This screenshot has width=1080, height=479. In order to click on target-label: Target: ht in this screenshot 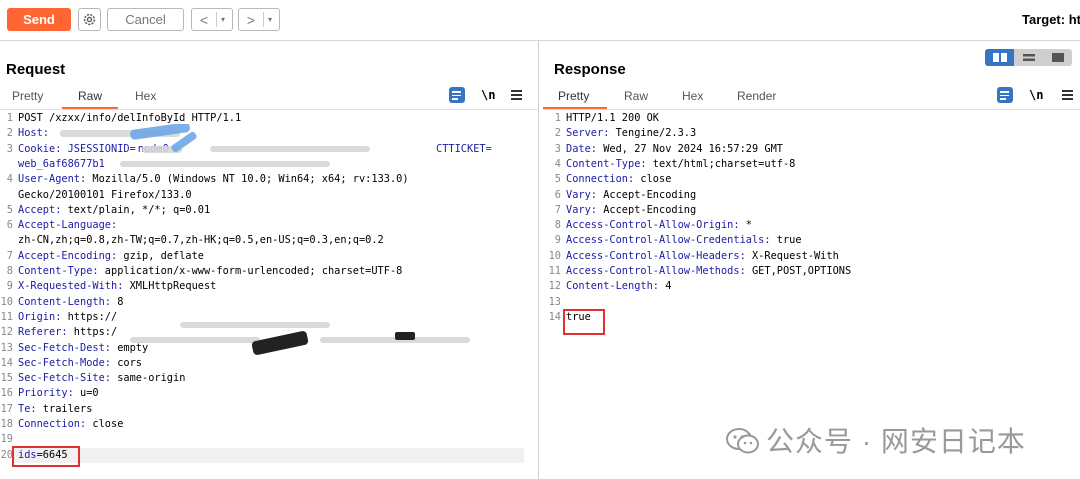, I will do `click(1051, 19)`.